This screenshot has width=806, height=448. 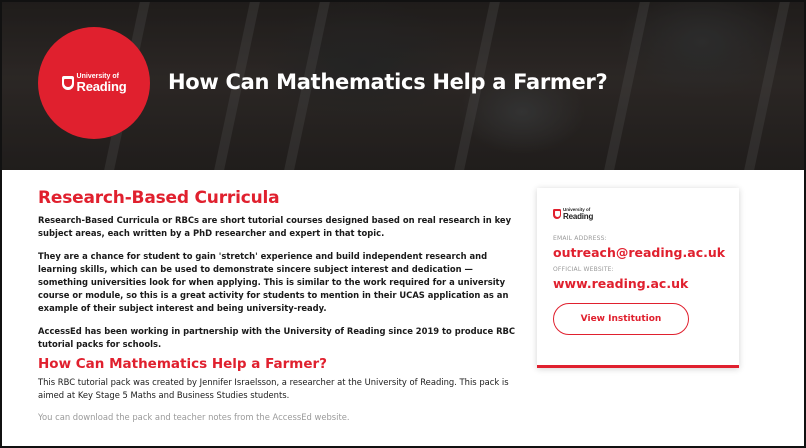 I want to click on email-label: Email Address:, so click(x=580, y=238).